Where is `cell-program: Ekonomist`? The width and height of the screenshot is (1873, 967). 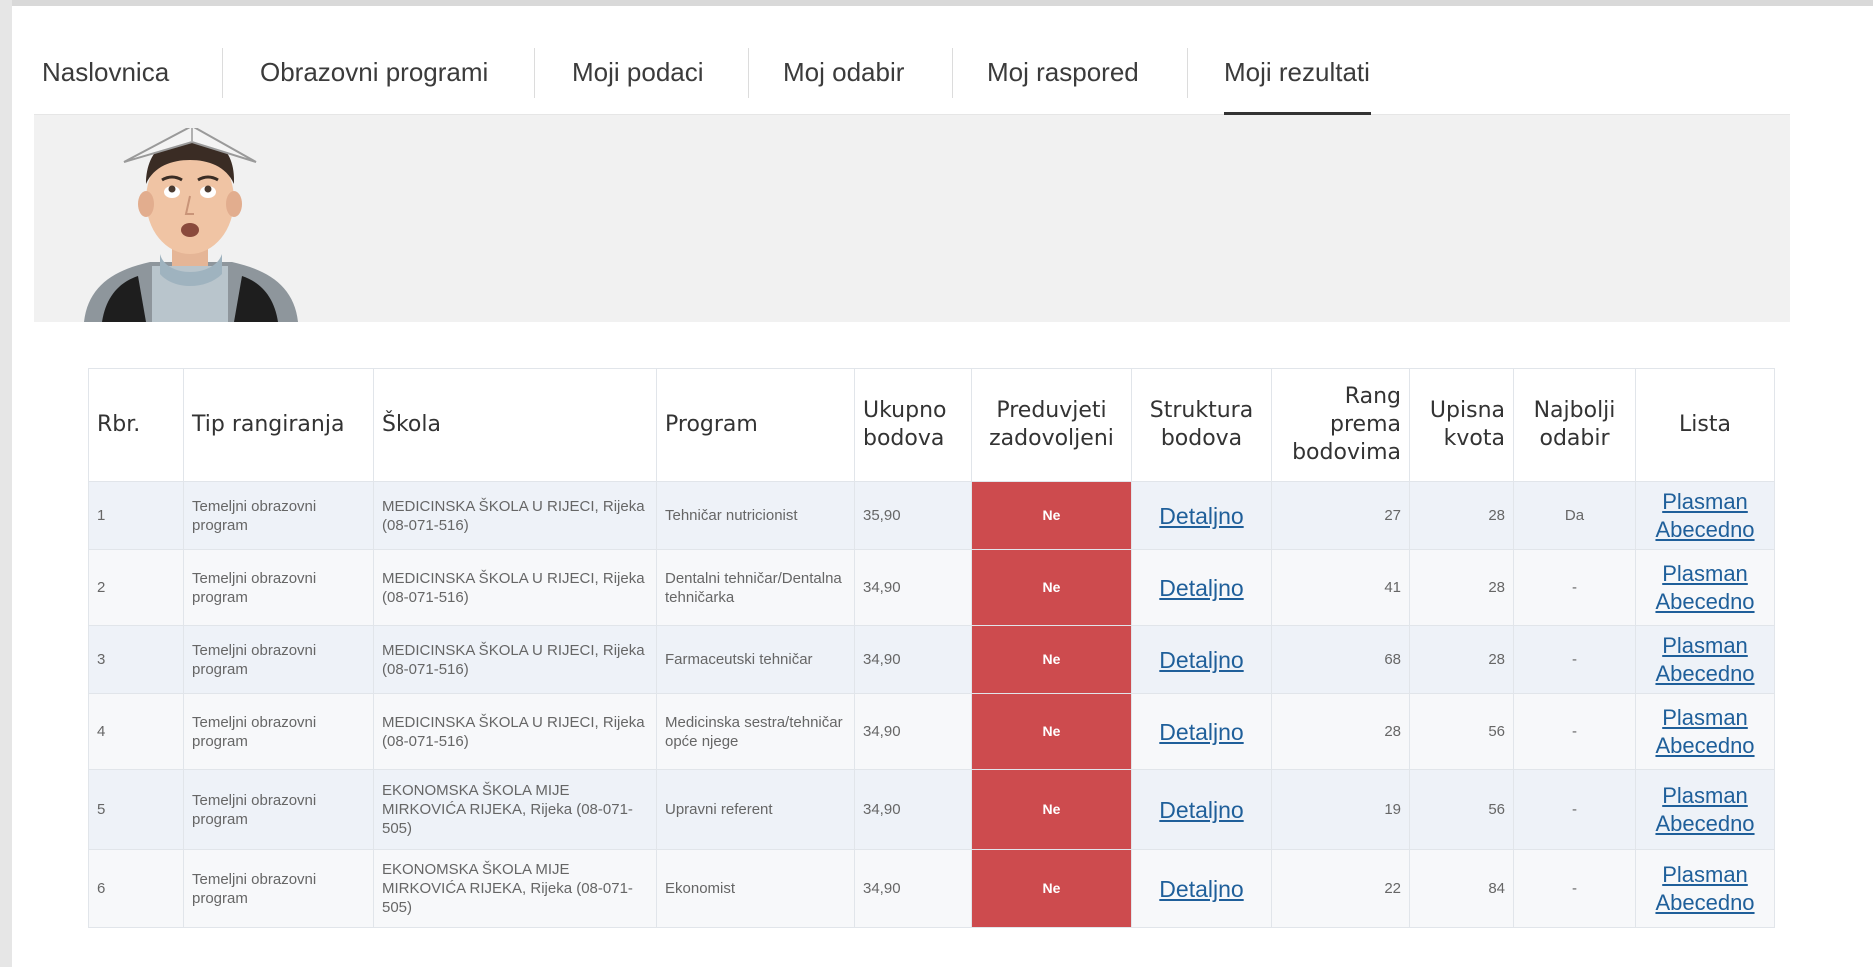
cell-program: Ekonomist is located at coordinates (755, 888).